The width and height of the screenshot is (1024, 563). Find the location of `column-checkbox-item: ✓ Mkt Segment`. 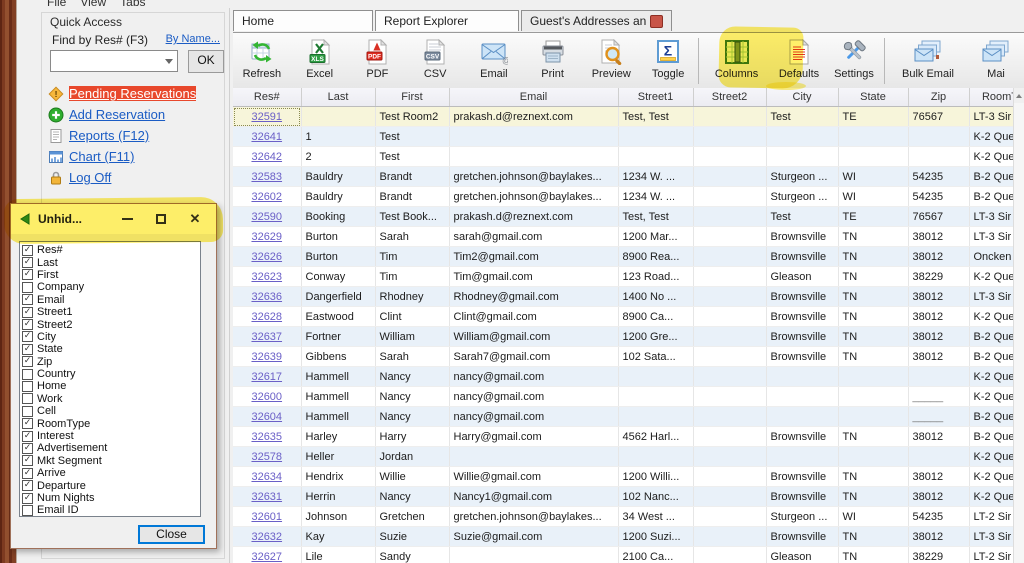

column-checkbox-item: ✓ Mkt Segment is located at coordinates (111, 461).